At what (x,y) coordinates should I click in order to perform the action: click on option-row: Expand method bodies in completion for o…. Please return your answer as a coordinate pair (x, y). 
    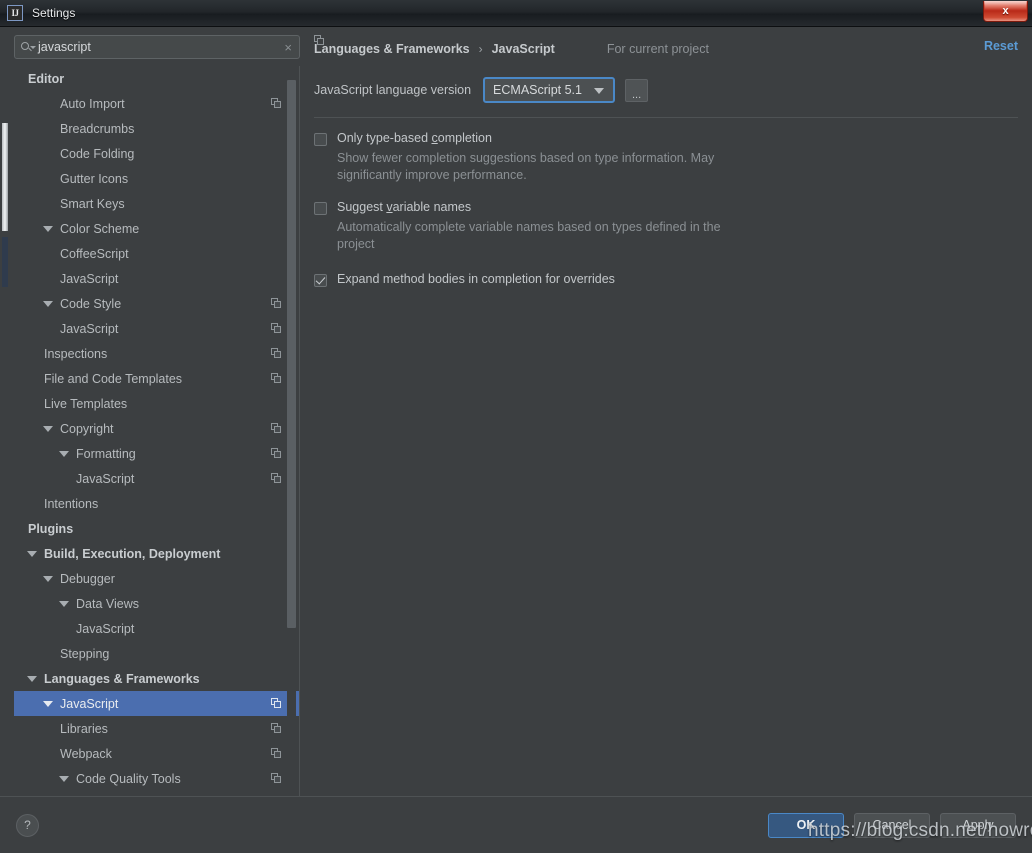
    Looking at the image, I should click on (666, 279).